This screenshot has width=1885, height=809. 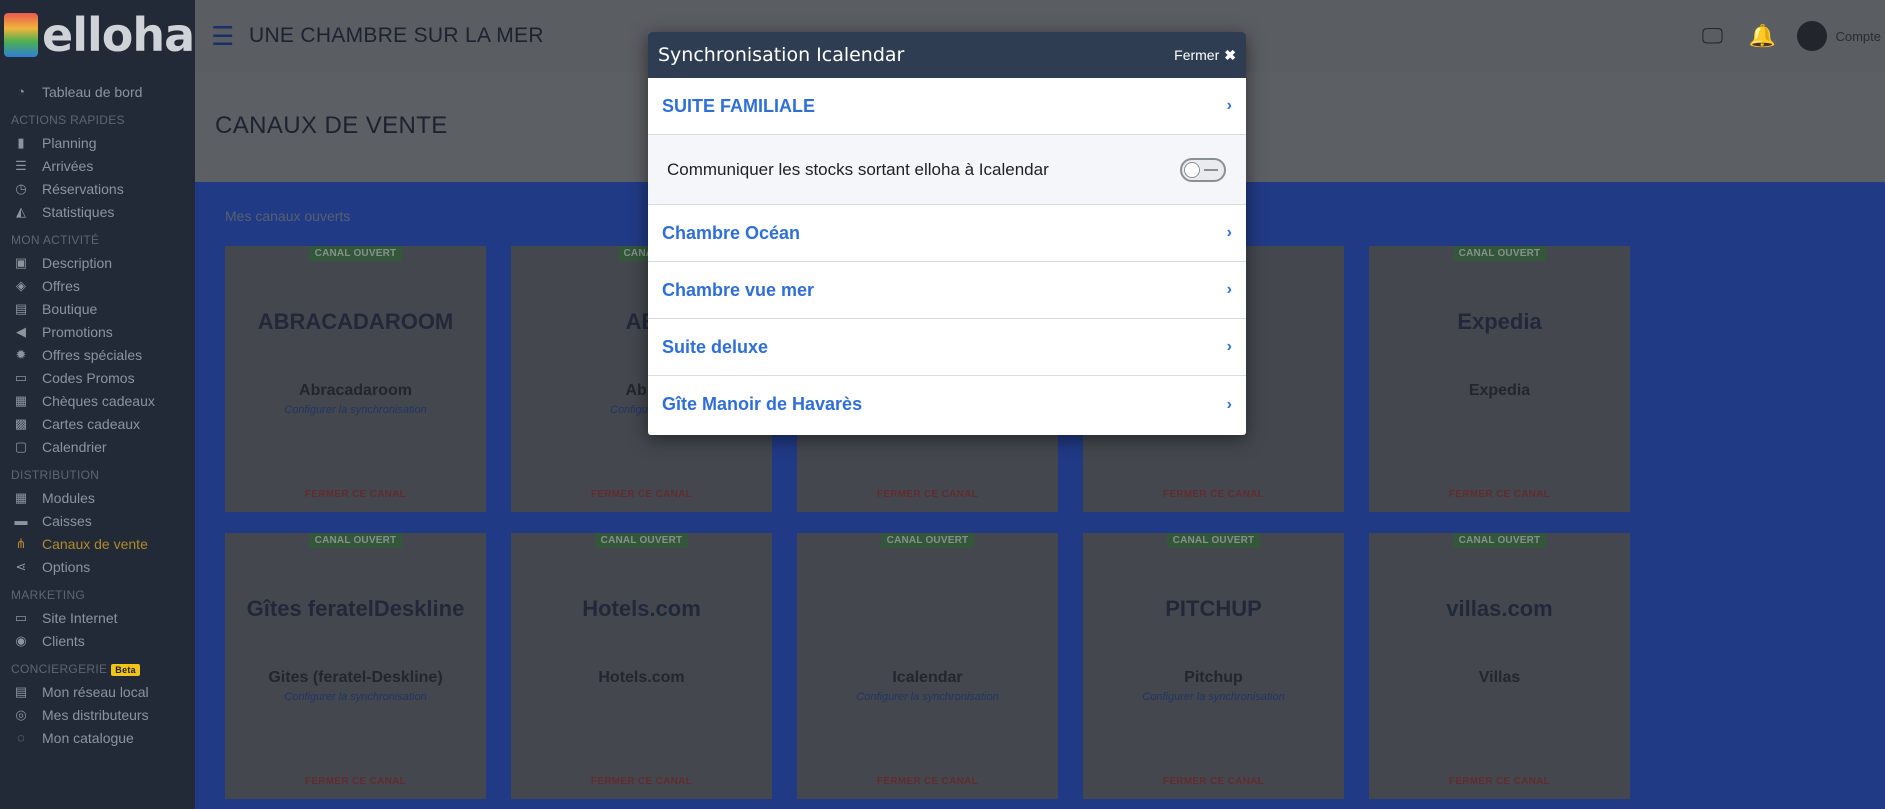 I want to click on room-label: Gîte Manoir de Havarès, so click(x=762, y=404).